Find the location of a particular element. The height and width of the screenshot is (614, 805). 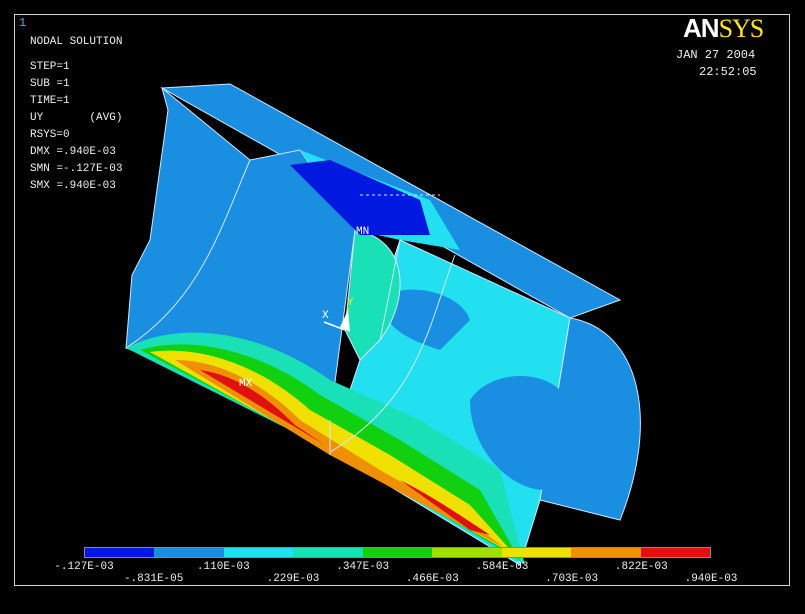

legend-label: -.831E-05 is located at coordinates (153, 579).